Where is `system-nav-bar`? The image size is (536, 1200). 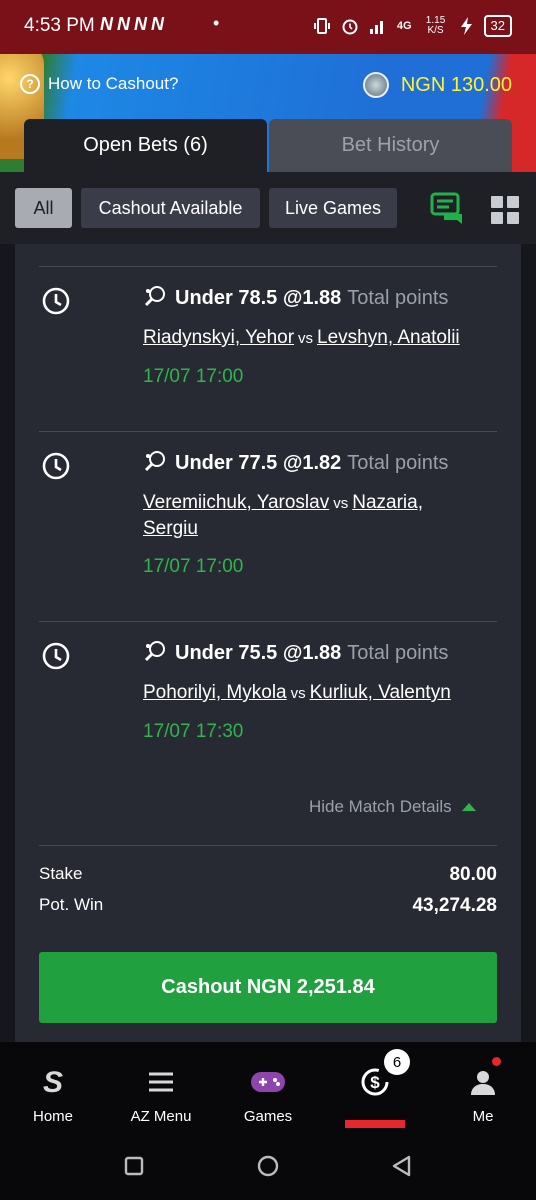 system-nav-bar is located at coordinates (268, 1167).